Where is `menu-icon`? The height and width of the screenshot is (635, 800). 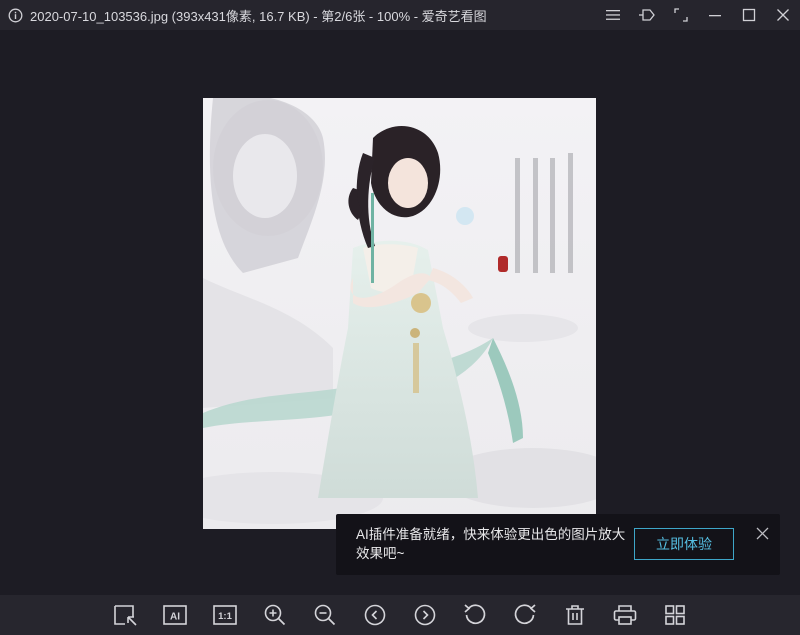 menu-icon is located at coordinates (613, 15).